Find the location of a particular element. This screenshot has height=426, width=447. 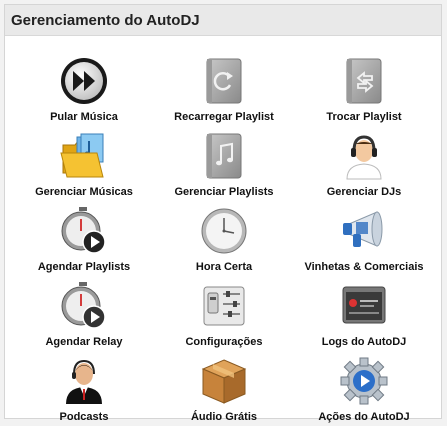

swap-playlist-button: Trocar Playlist is located at coordinates (364, 88).